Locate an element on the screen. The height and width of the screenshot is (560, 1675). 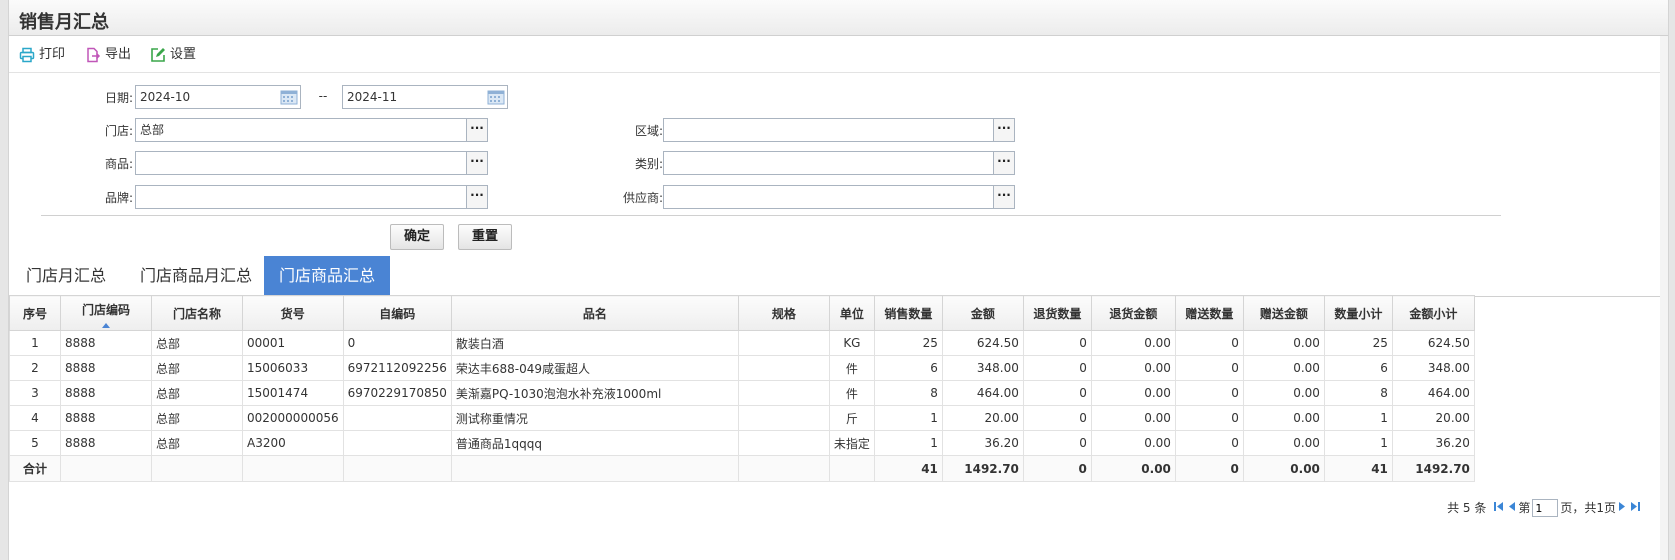
column-header-label: 门店名称 is located at coordinates (196, 313).